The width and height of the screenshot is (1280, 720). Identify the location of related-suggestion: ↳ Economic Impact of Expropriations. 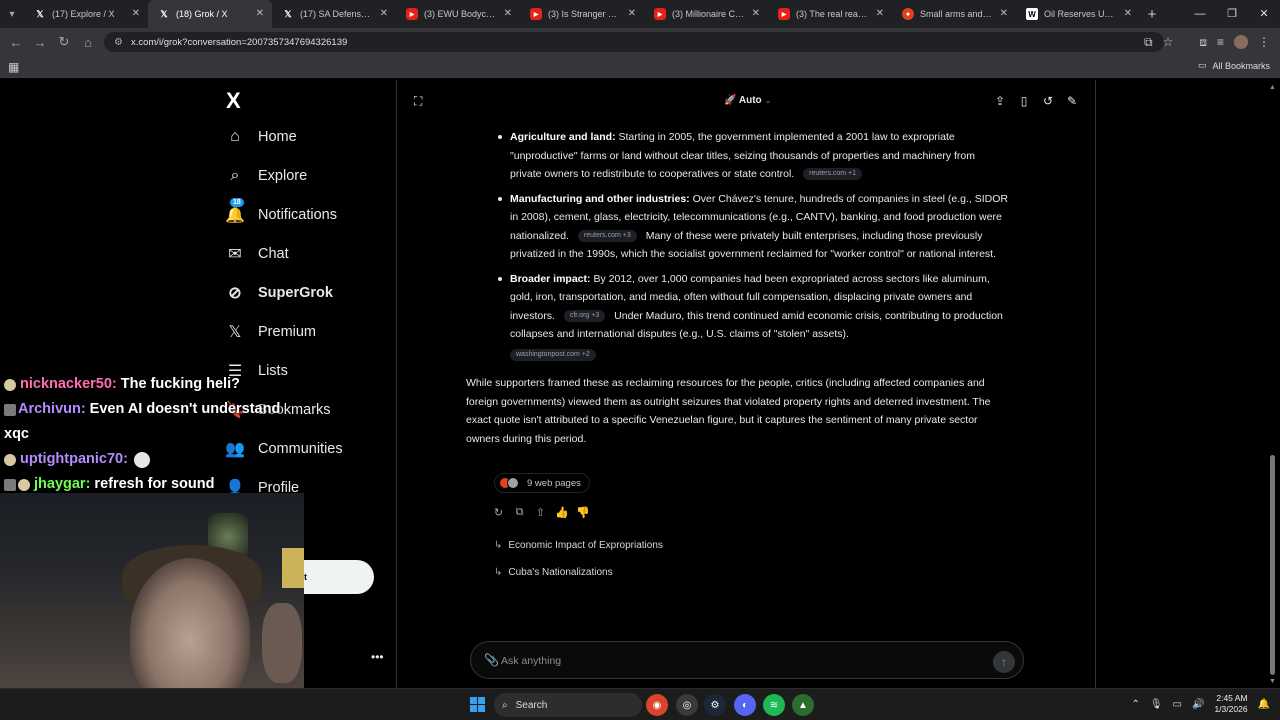
(578, 545).